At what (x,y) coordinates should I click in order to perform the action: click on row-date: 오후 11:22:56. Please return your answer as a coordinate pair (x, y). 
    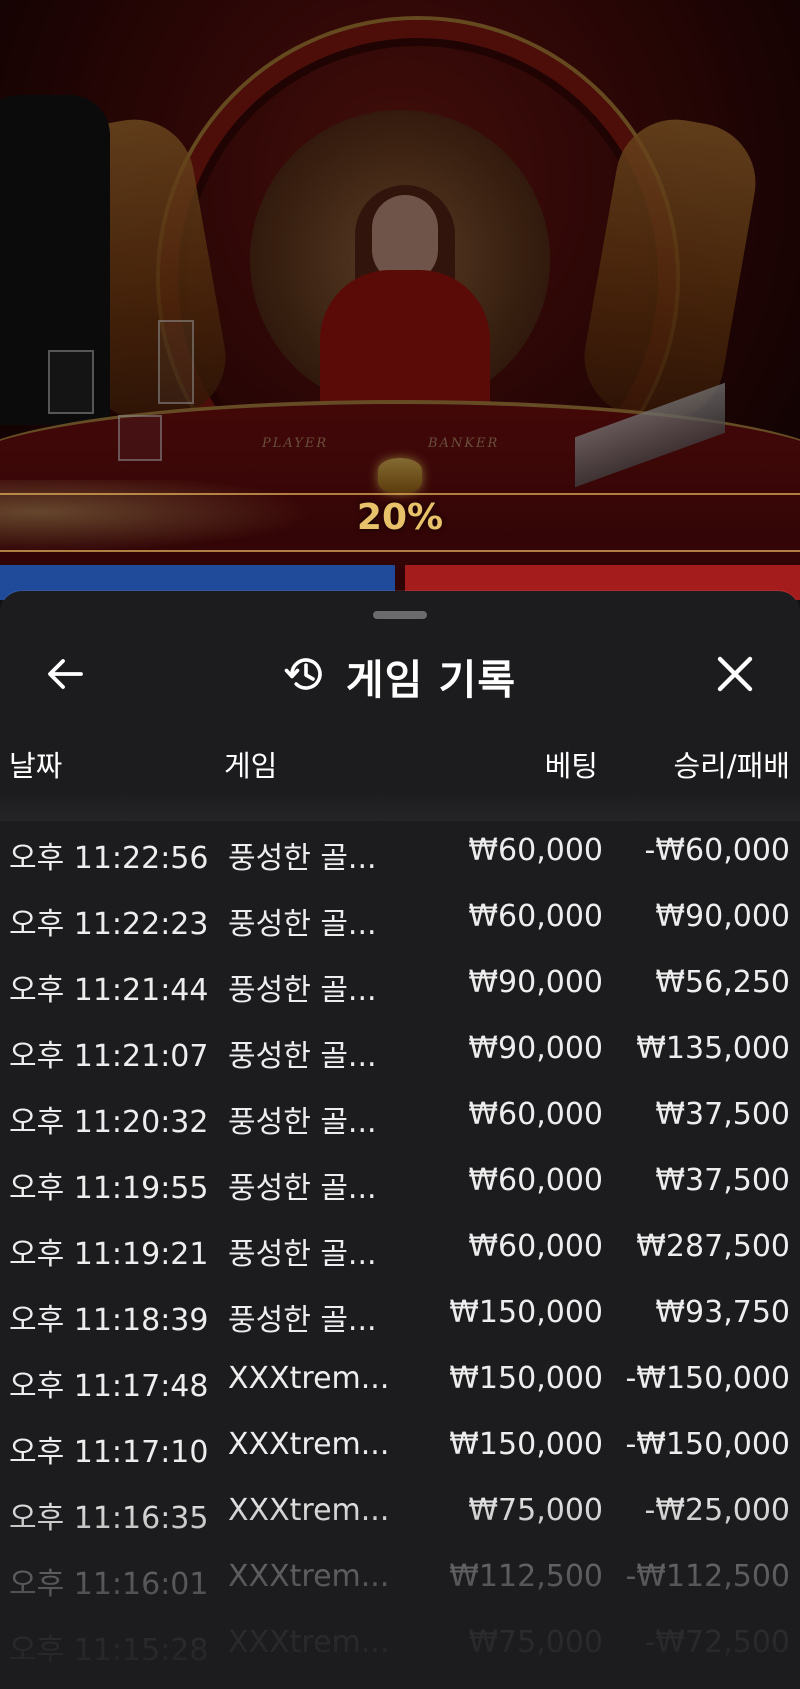
    Looking at the image, I should click on (109, 858).